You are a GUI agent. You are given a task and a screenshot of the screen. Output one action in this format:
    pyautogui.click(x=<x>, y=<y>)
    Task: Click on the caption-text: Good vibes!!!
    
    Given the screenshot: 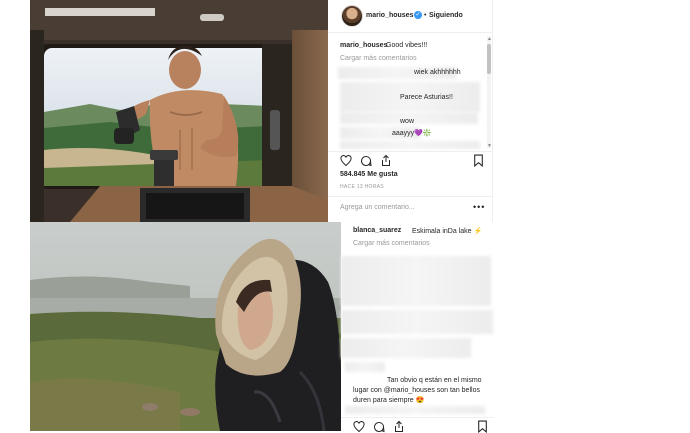 What is the action you would take?
    pyautogui.click(x=407, y=45)
    